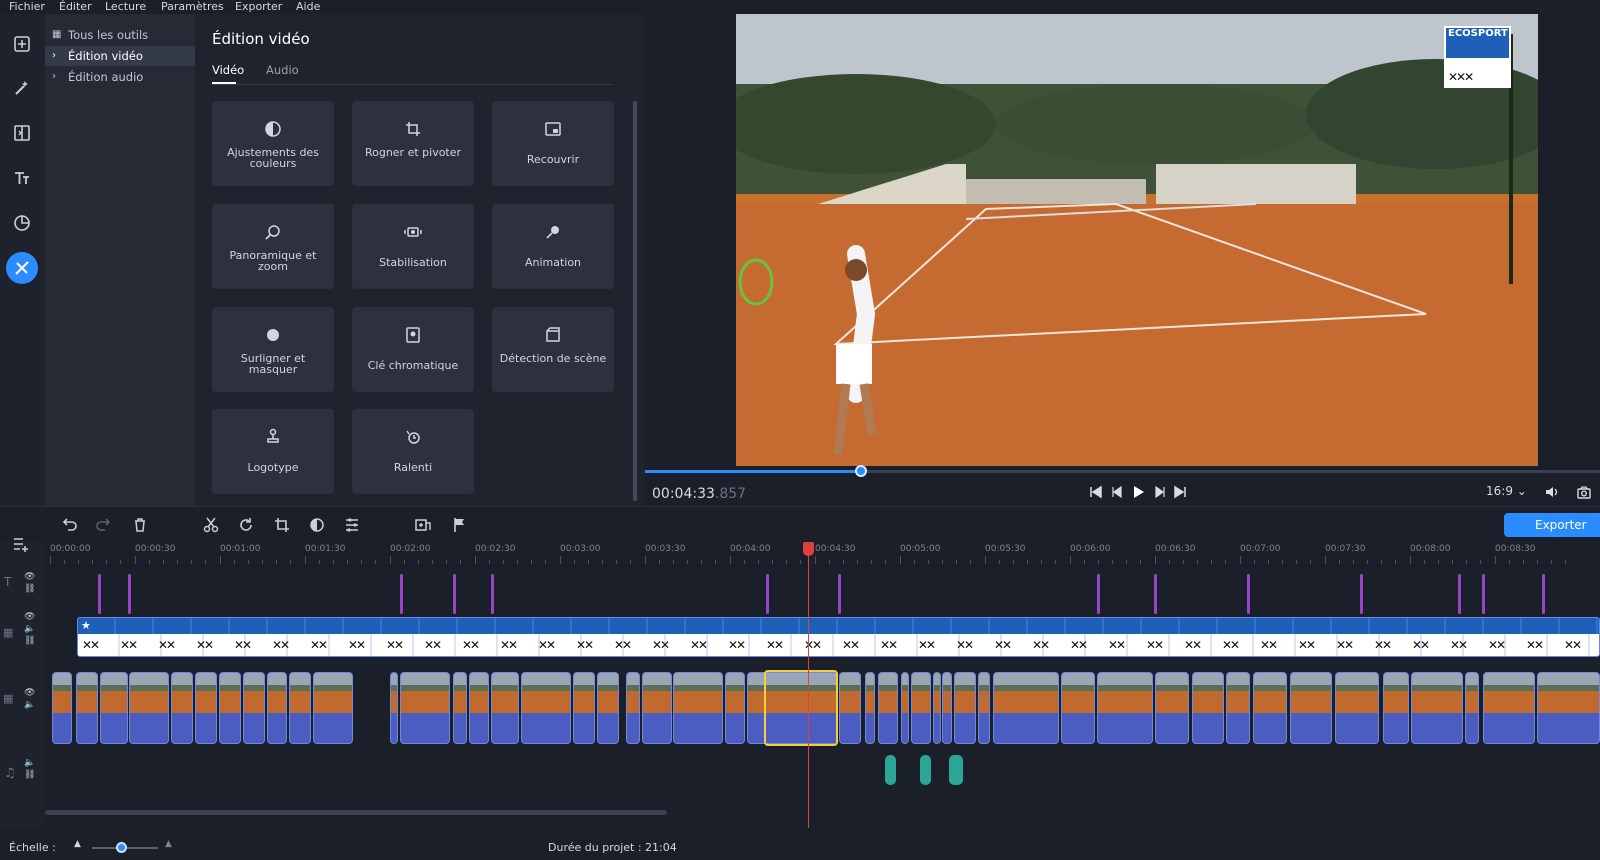  I want to click on playhead-handle, so click(808, 549).